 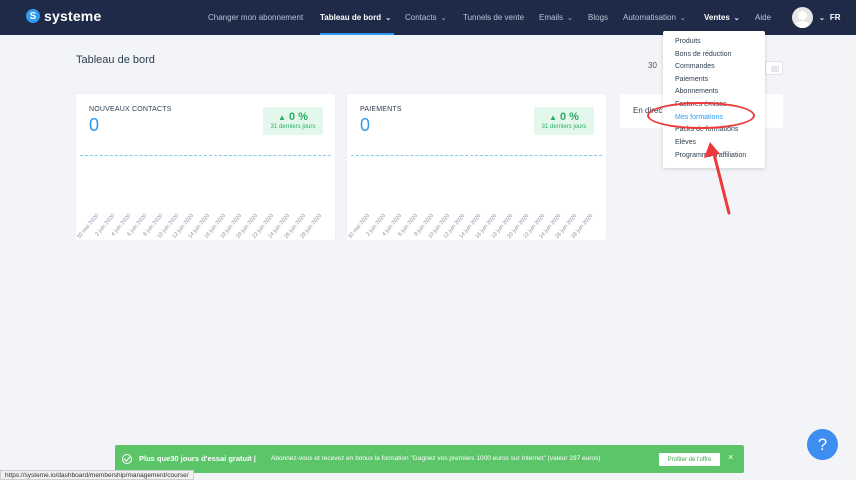 I want to click on menu-item-subscriptions: Abonnements, so click(x=696, y=91).